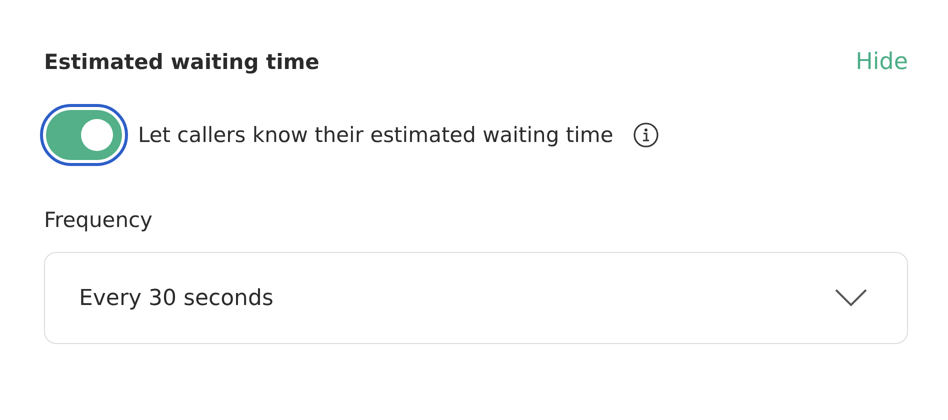  I want to click on chevron-down-icon, so click(851, 298).